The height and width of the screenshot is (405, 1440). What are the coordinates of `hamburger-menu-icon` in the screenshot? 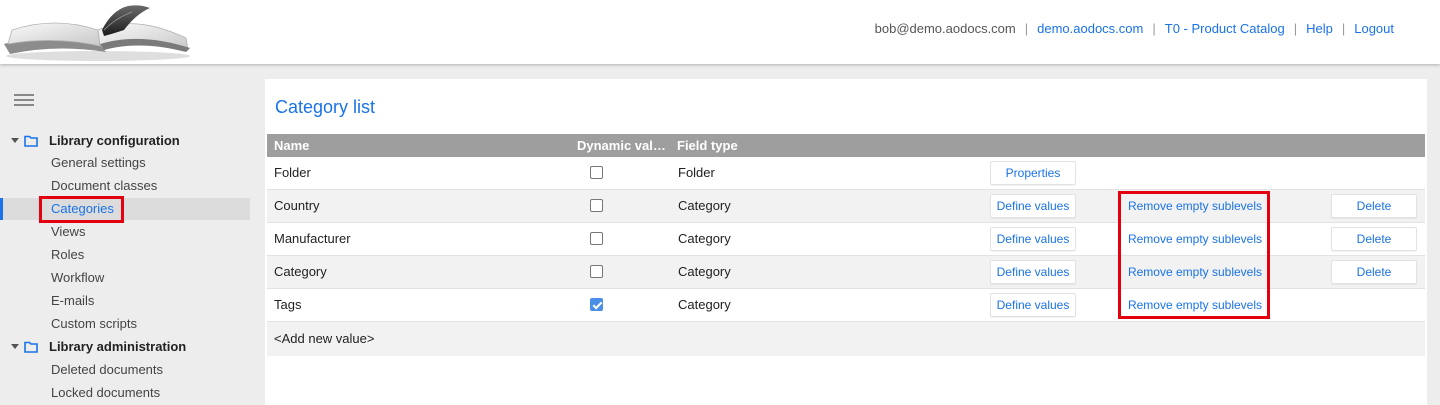 It's located at (24, 101).